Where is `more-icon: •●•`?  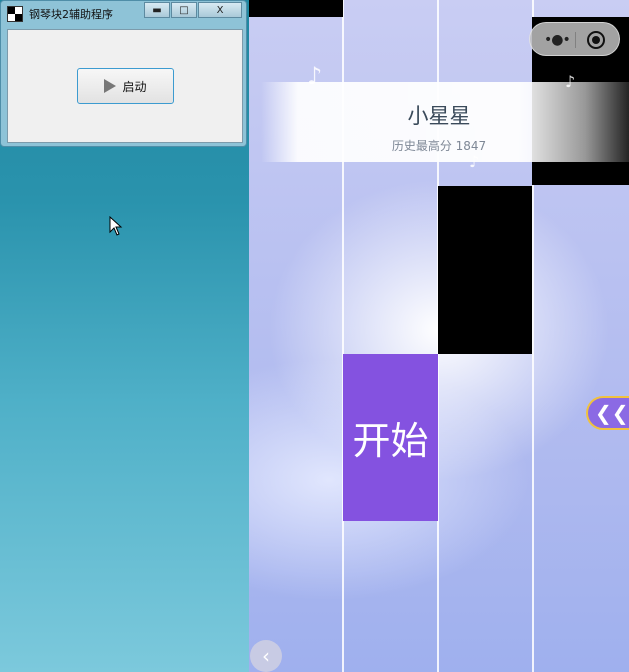
more-icon: •●• is located at coordinates (557, 40).